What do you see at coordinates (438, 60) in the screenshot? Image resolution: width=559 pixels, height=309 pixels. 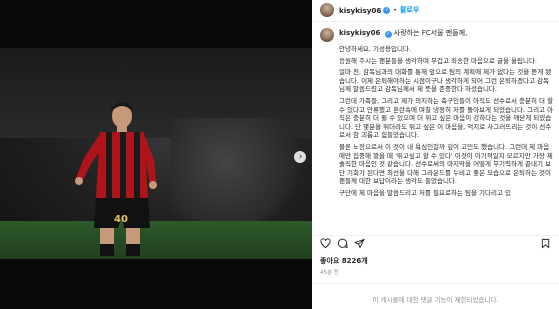 I see `caption-paragraph: 응원해 주시는 팬분들을 생각하며 무겁고 죄송한 마음으로 글을 올립니다.` at bounding box center [438, 60].